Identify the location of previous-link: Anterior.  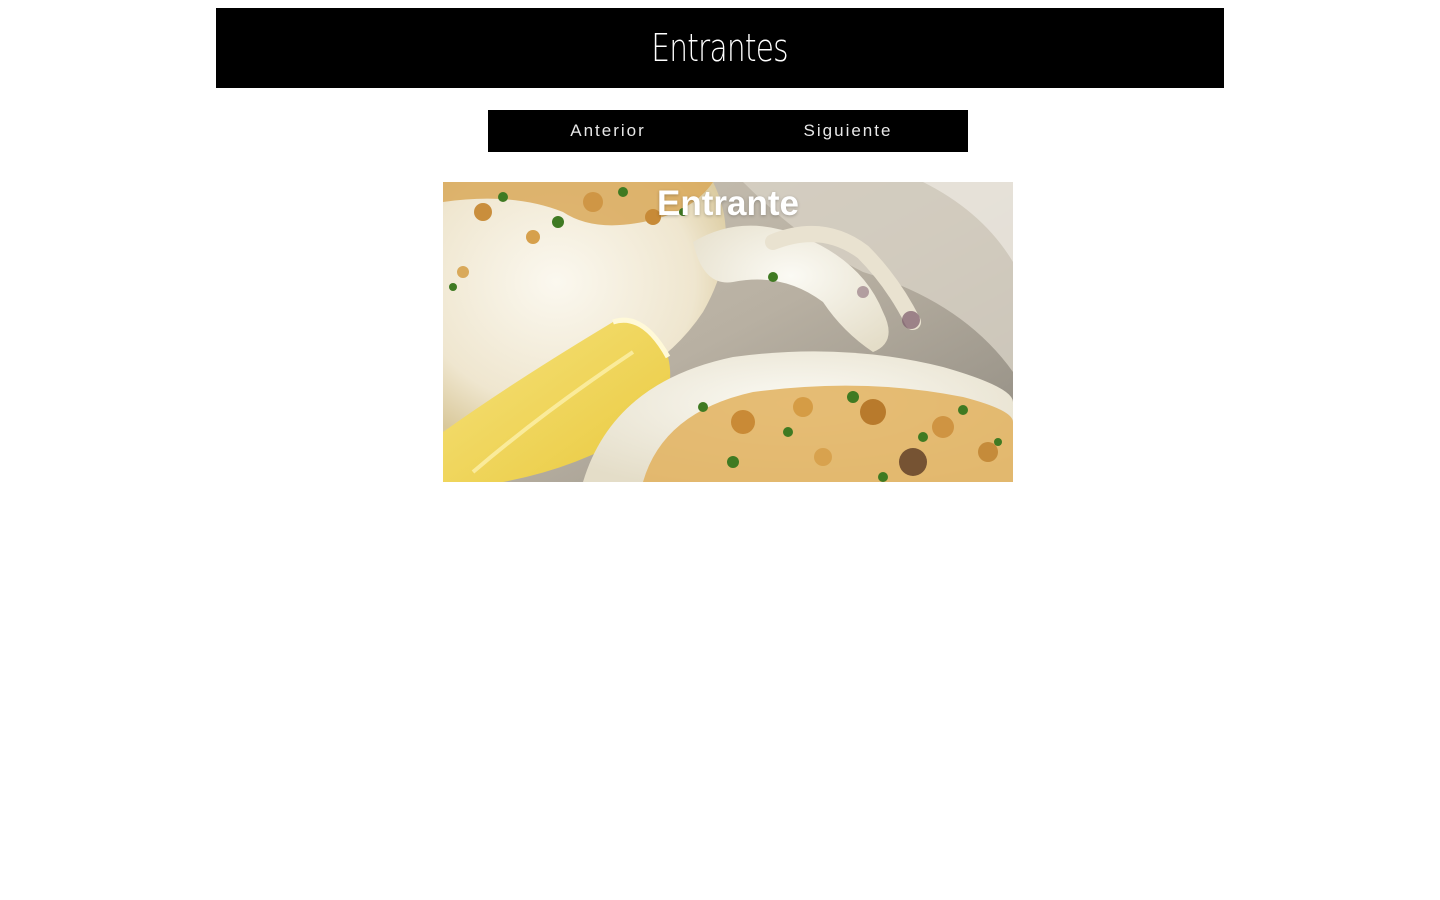
(608, 131).